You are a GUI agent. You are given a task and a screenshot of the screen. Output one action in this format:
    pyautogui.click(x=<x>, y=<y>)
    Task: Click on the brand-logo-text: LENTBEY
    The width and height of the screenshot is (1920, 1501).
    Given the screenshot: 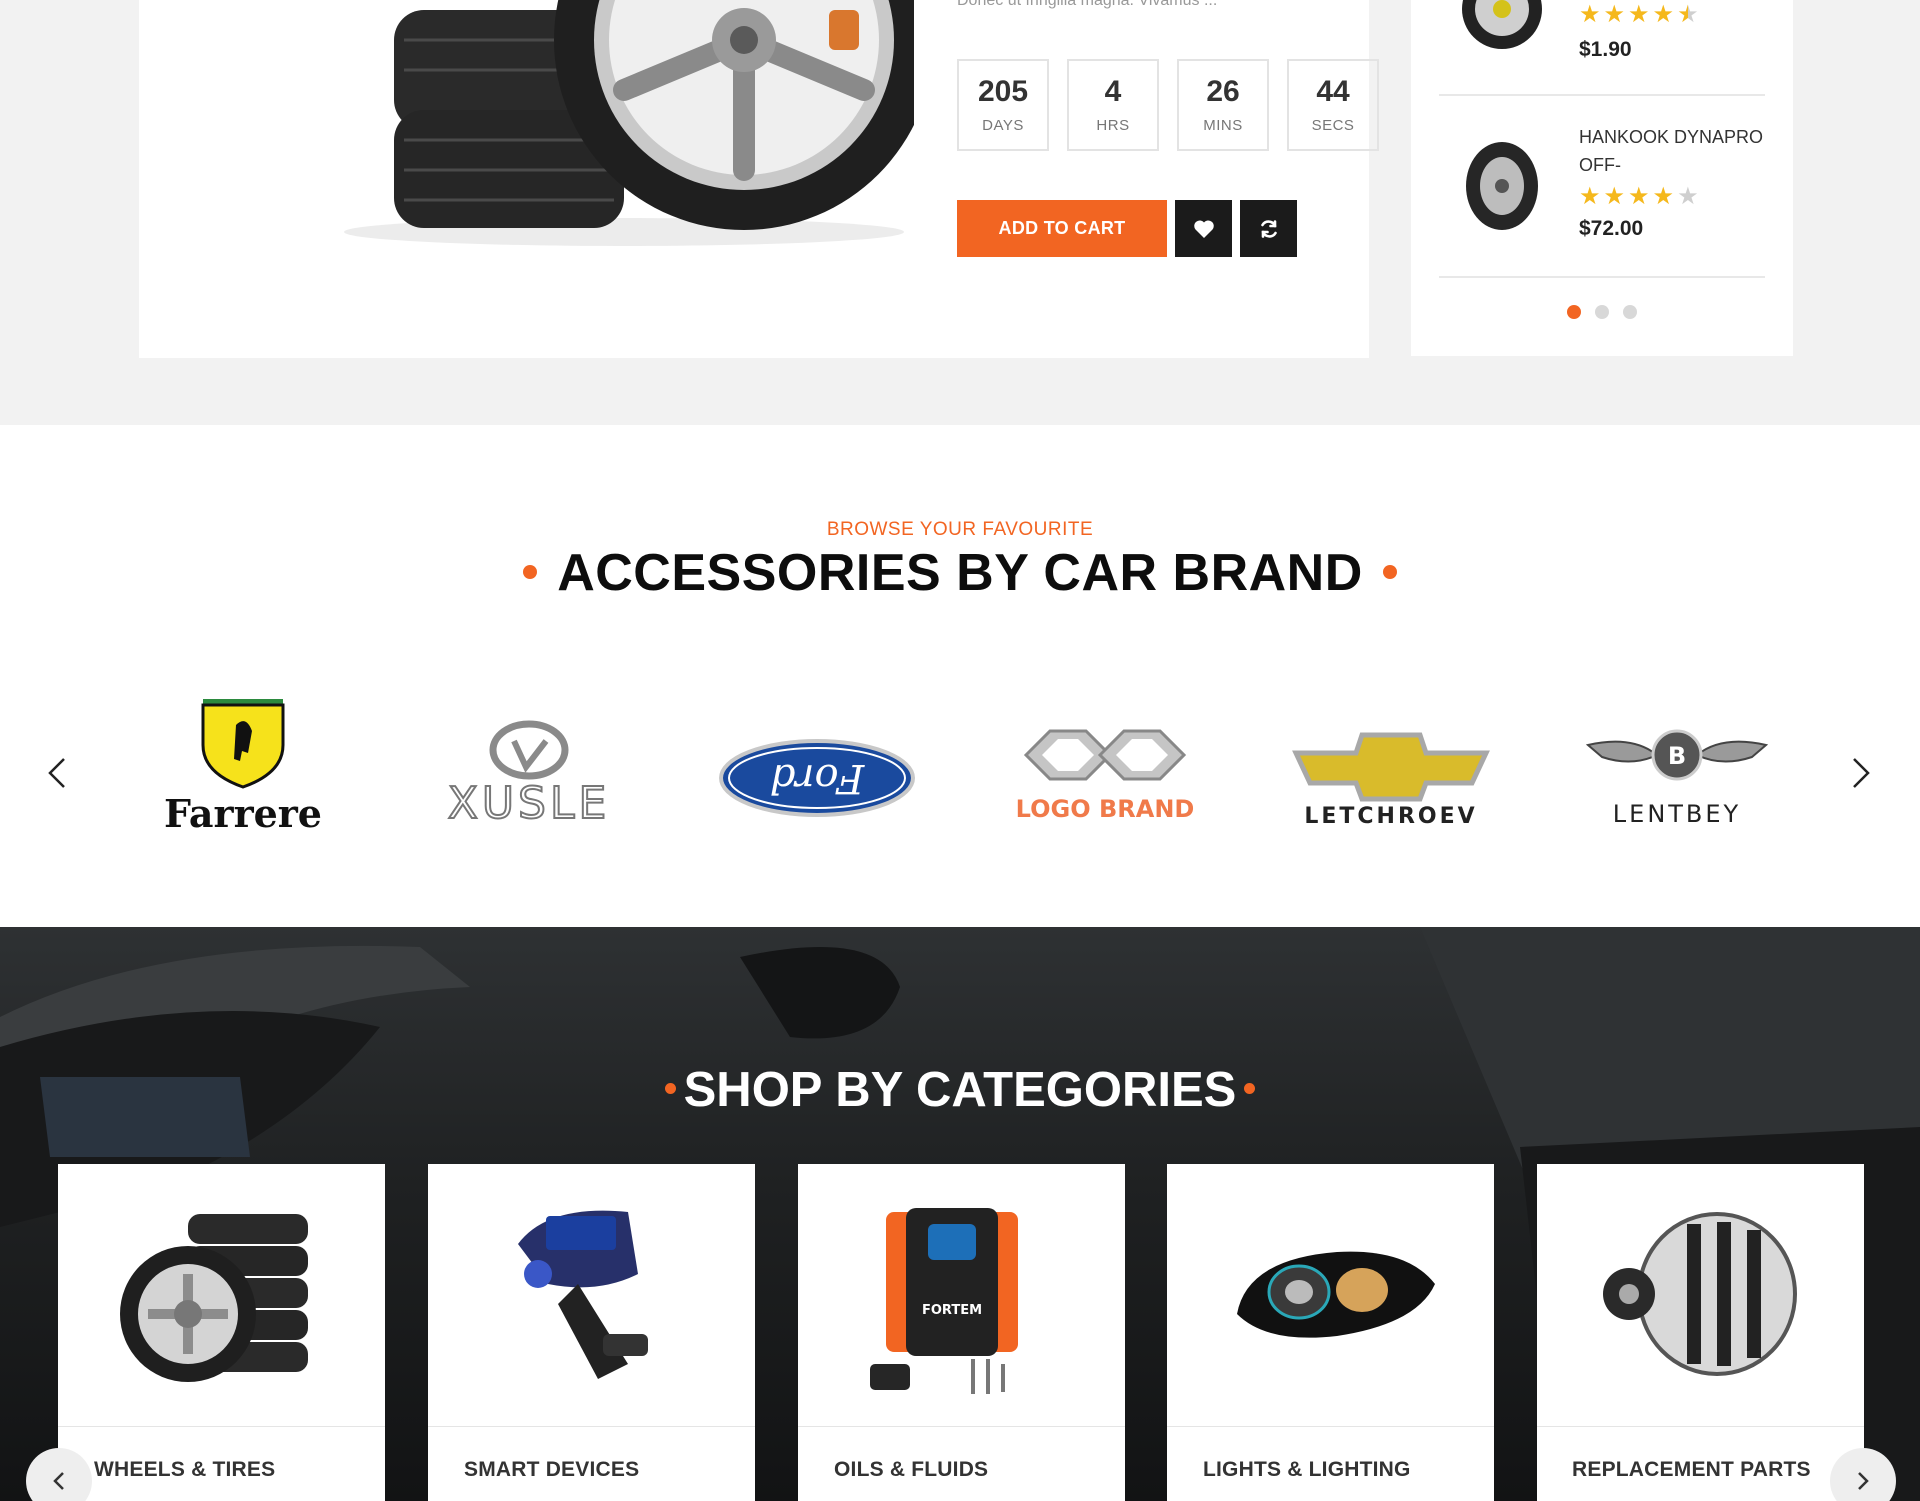 What is the action you would take?
    pyautogui.click(x=1677, y=814)
    